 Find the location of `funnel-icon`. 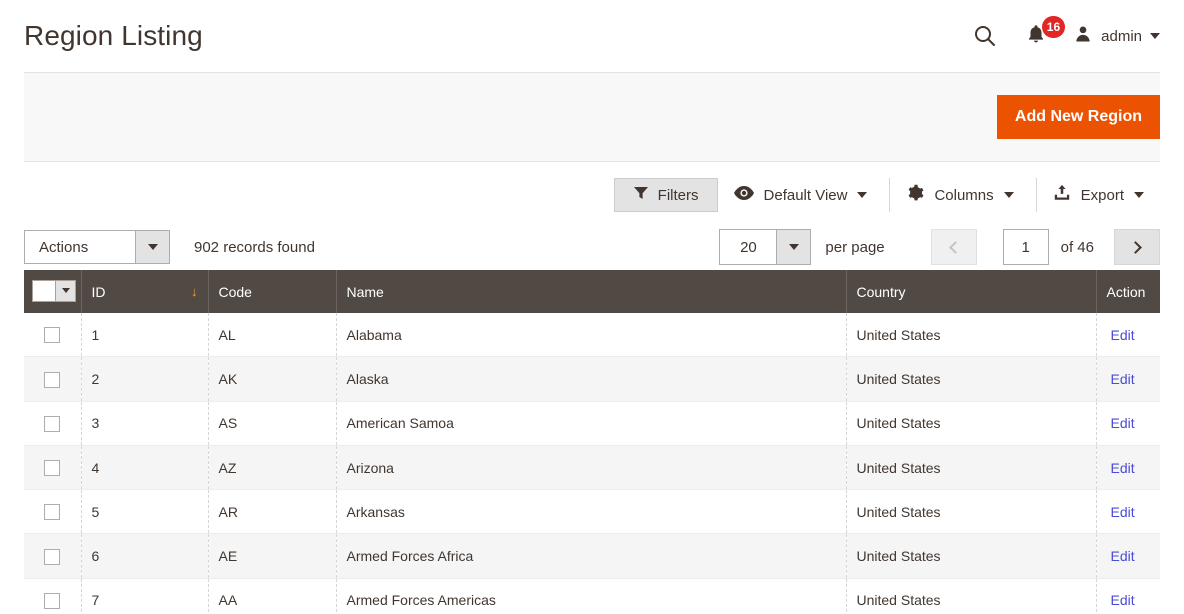

funnel-icon is located at coordinates (641, 195).